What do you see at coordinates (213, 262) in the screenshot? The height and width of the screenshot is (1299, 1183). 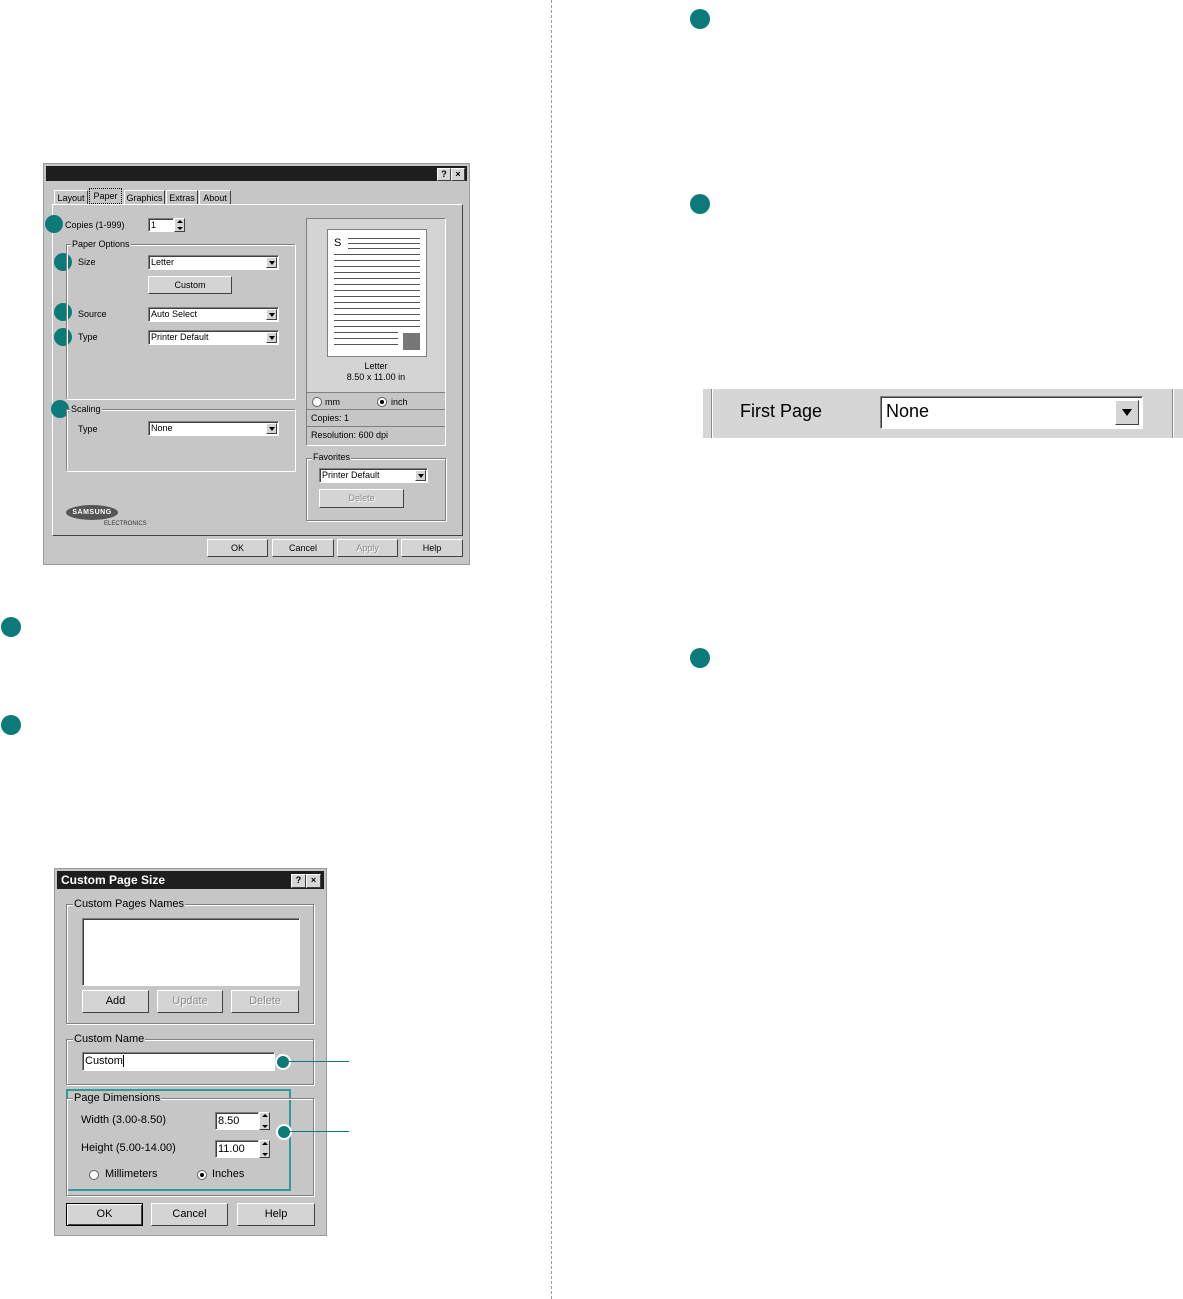 I see `size-select: Letter` at bounding box center [213, 262].